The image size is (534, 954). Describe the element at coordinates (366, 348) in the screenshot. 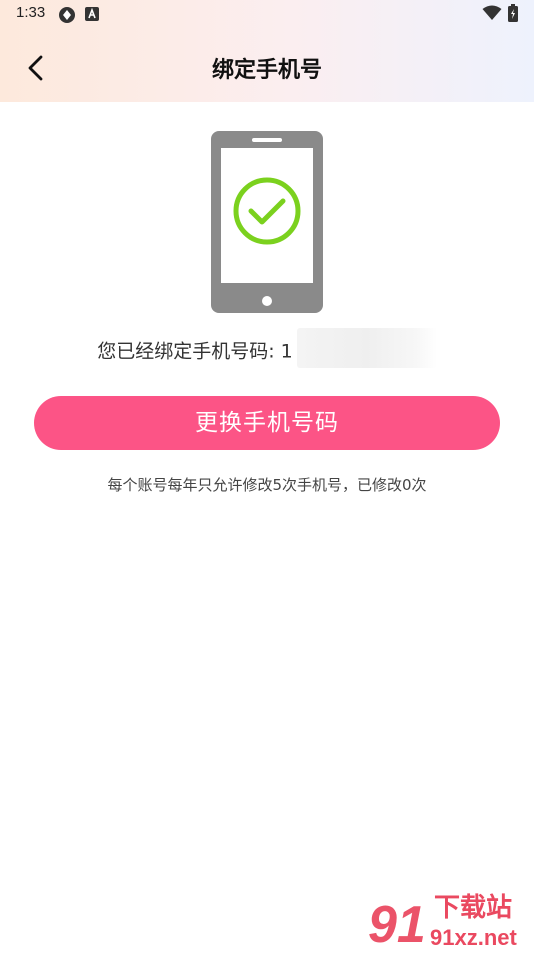

I see `masked-phone-blur` at that location.